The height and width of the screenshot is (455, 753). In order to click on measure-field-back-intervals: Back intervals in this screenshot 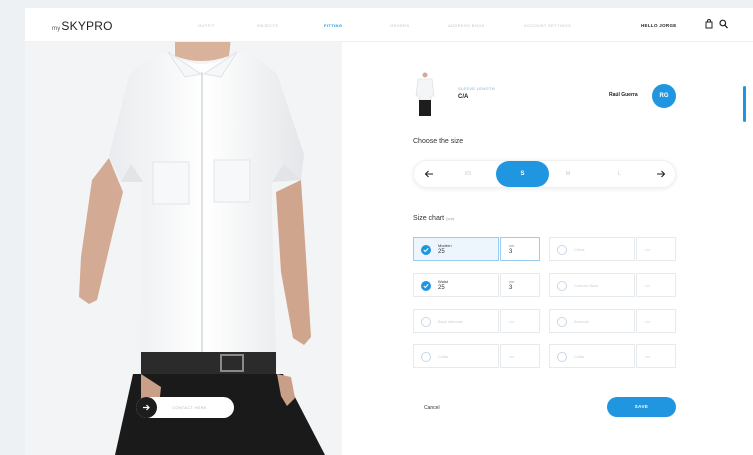, I will do `click(456, 321)`.